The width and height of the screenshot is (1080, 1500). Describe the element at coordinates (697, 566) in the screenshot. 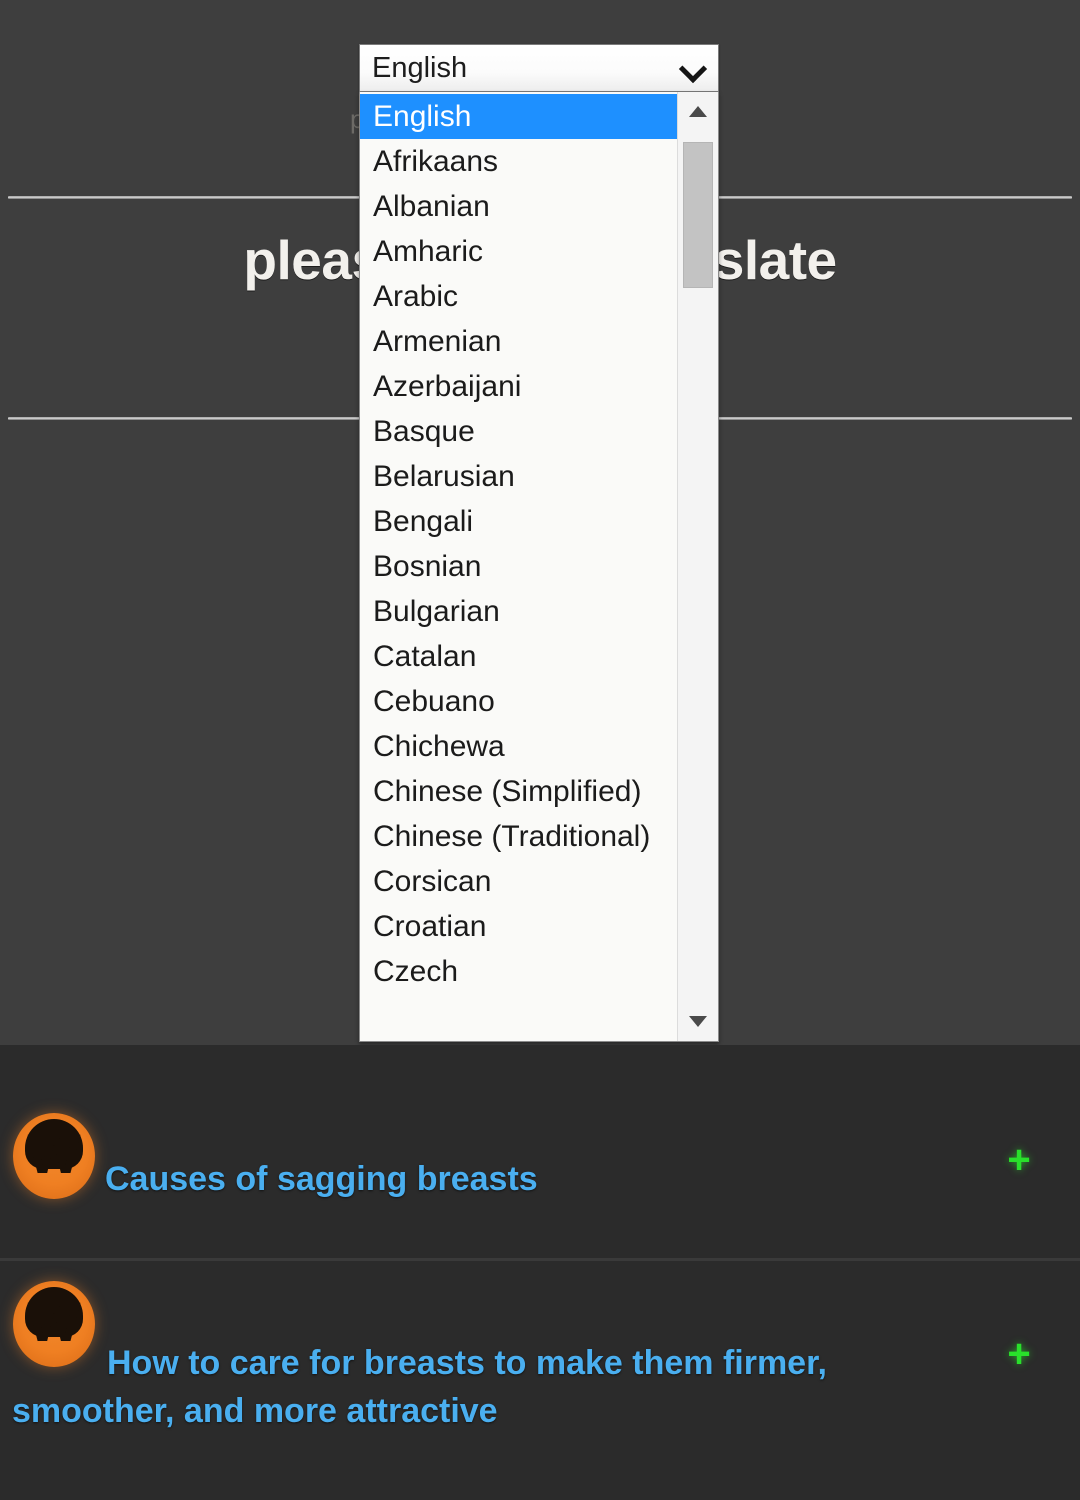

I see `option-list-scrollbar` at that location.